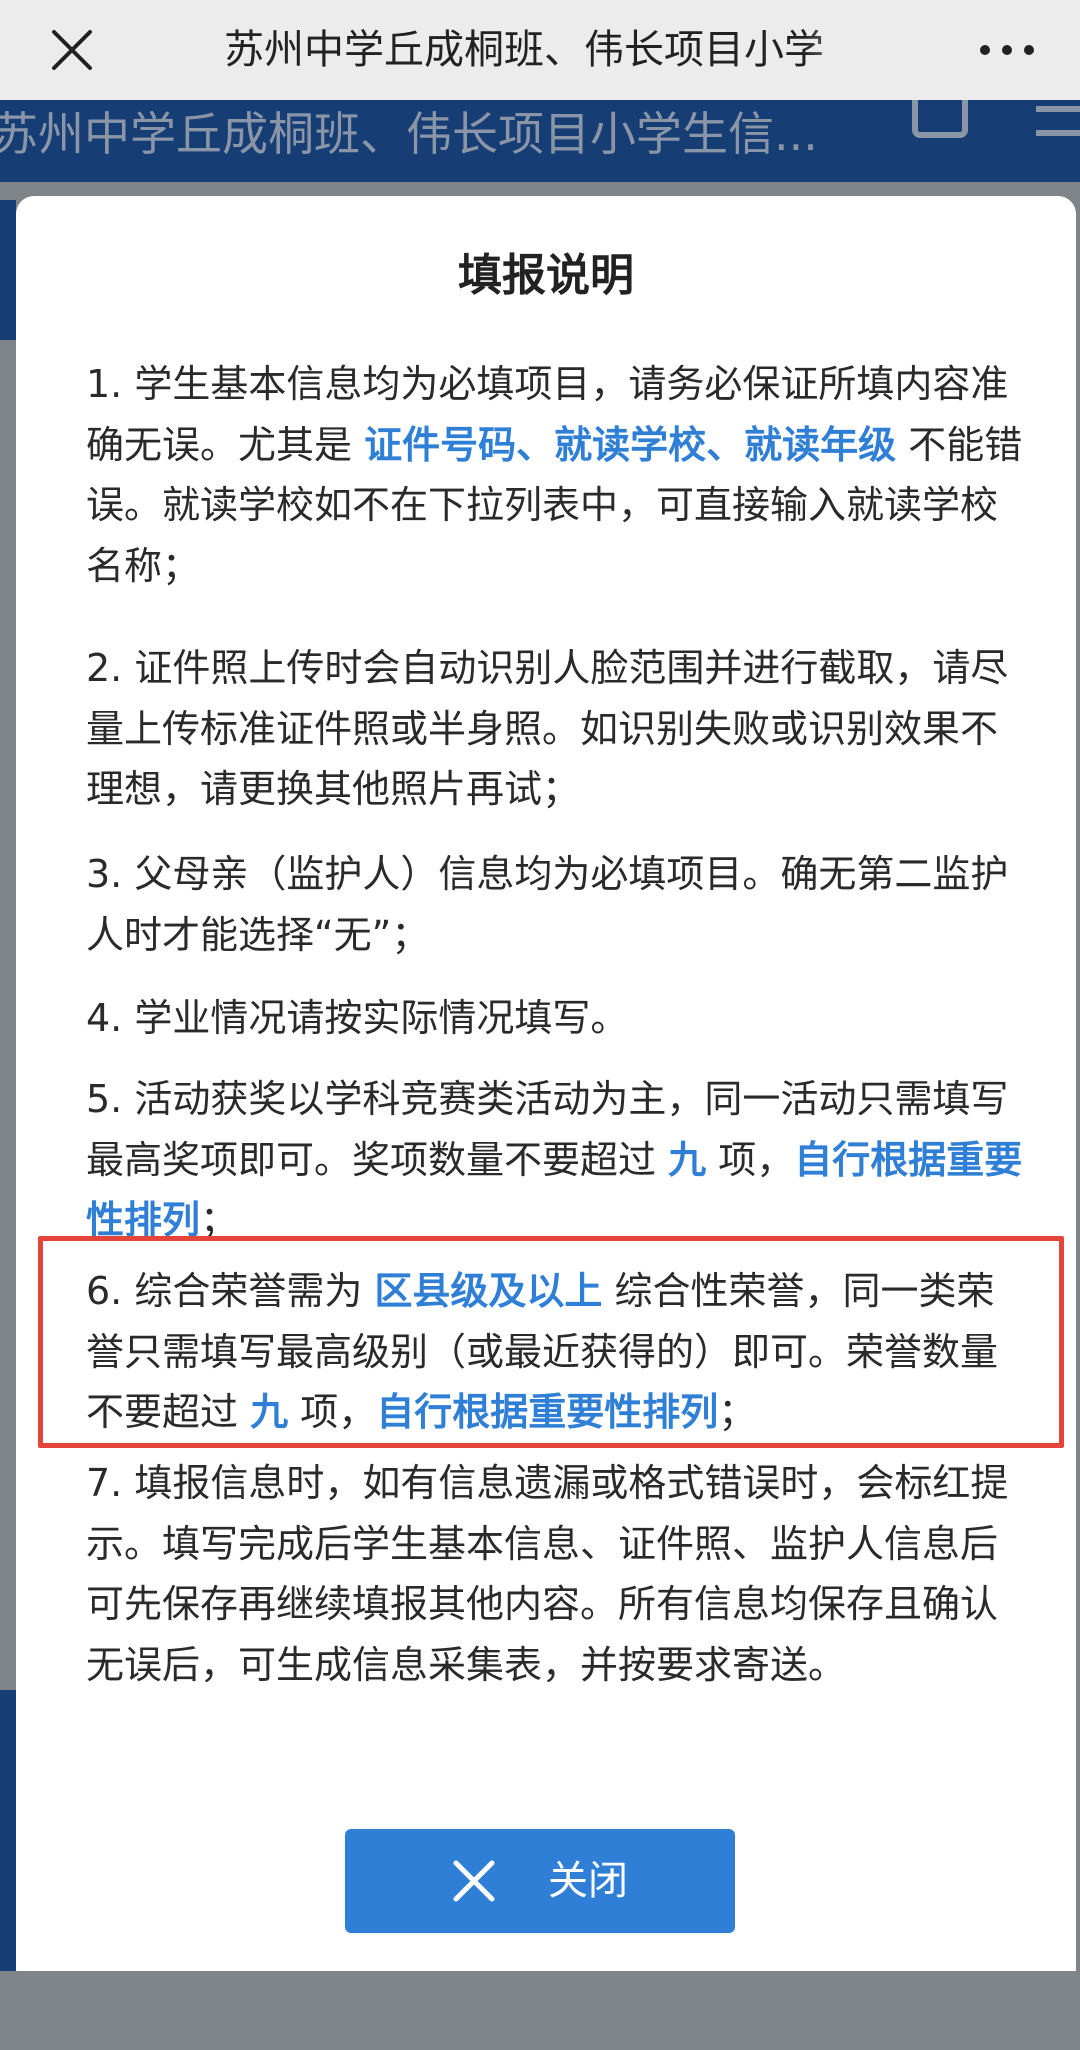  Describe the element at coordinates (540, 1881) in the screenshot. I see `close-button: 关闭` at that location.